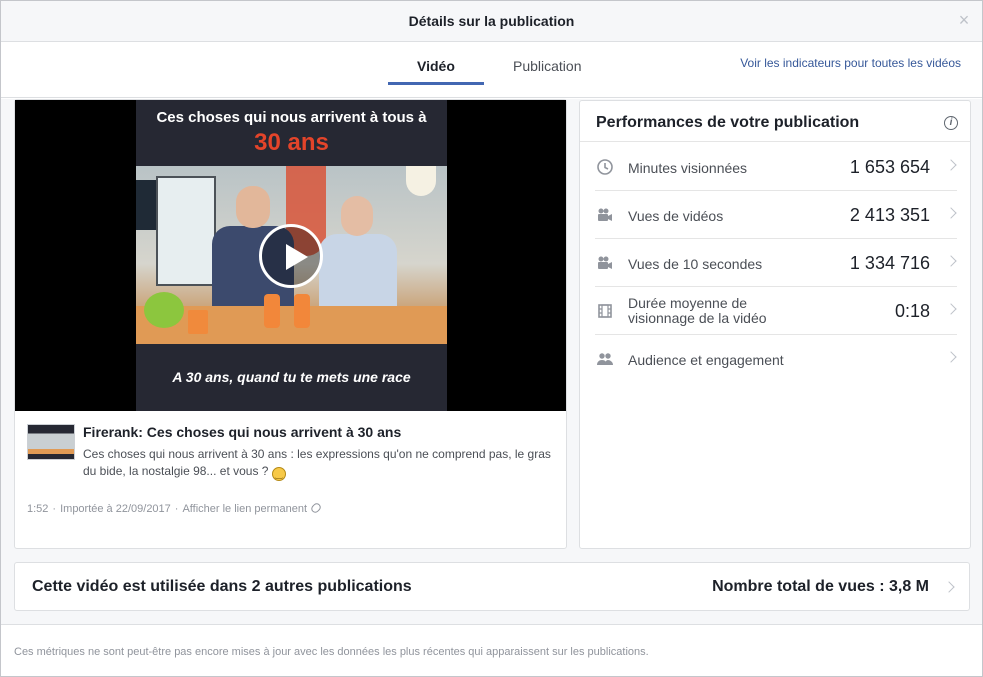  I want to click on link-icon, so click(316, 508).